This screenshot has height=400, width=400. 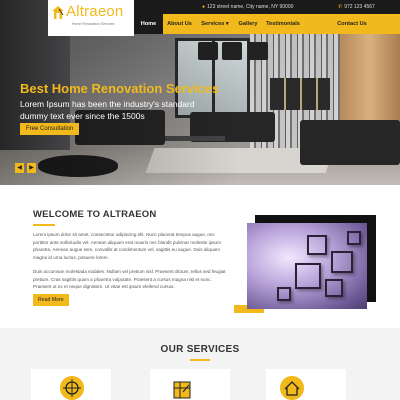 What do you see at coordinates (95, 214) in the screenshot?
I see `welcome-title: WELCOME TO ALTRAEON` at bounding box center [95, 214].